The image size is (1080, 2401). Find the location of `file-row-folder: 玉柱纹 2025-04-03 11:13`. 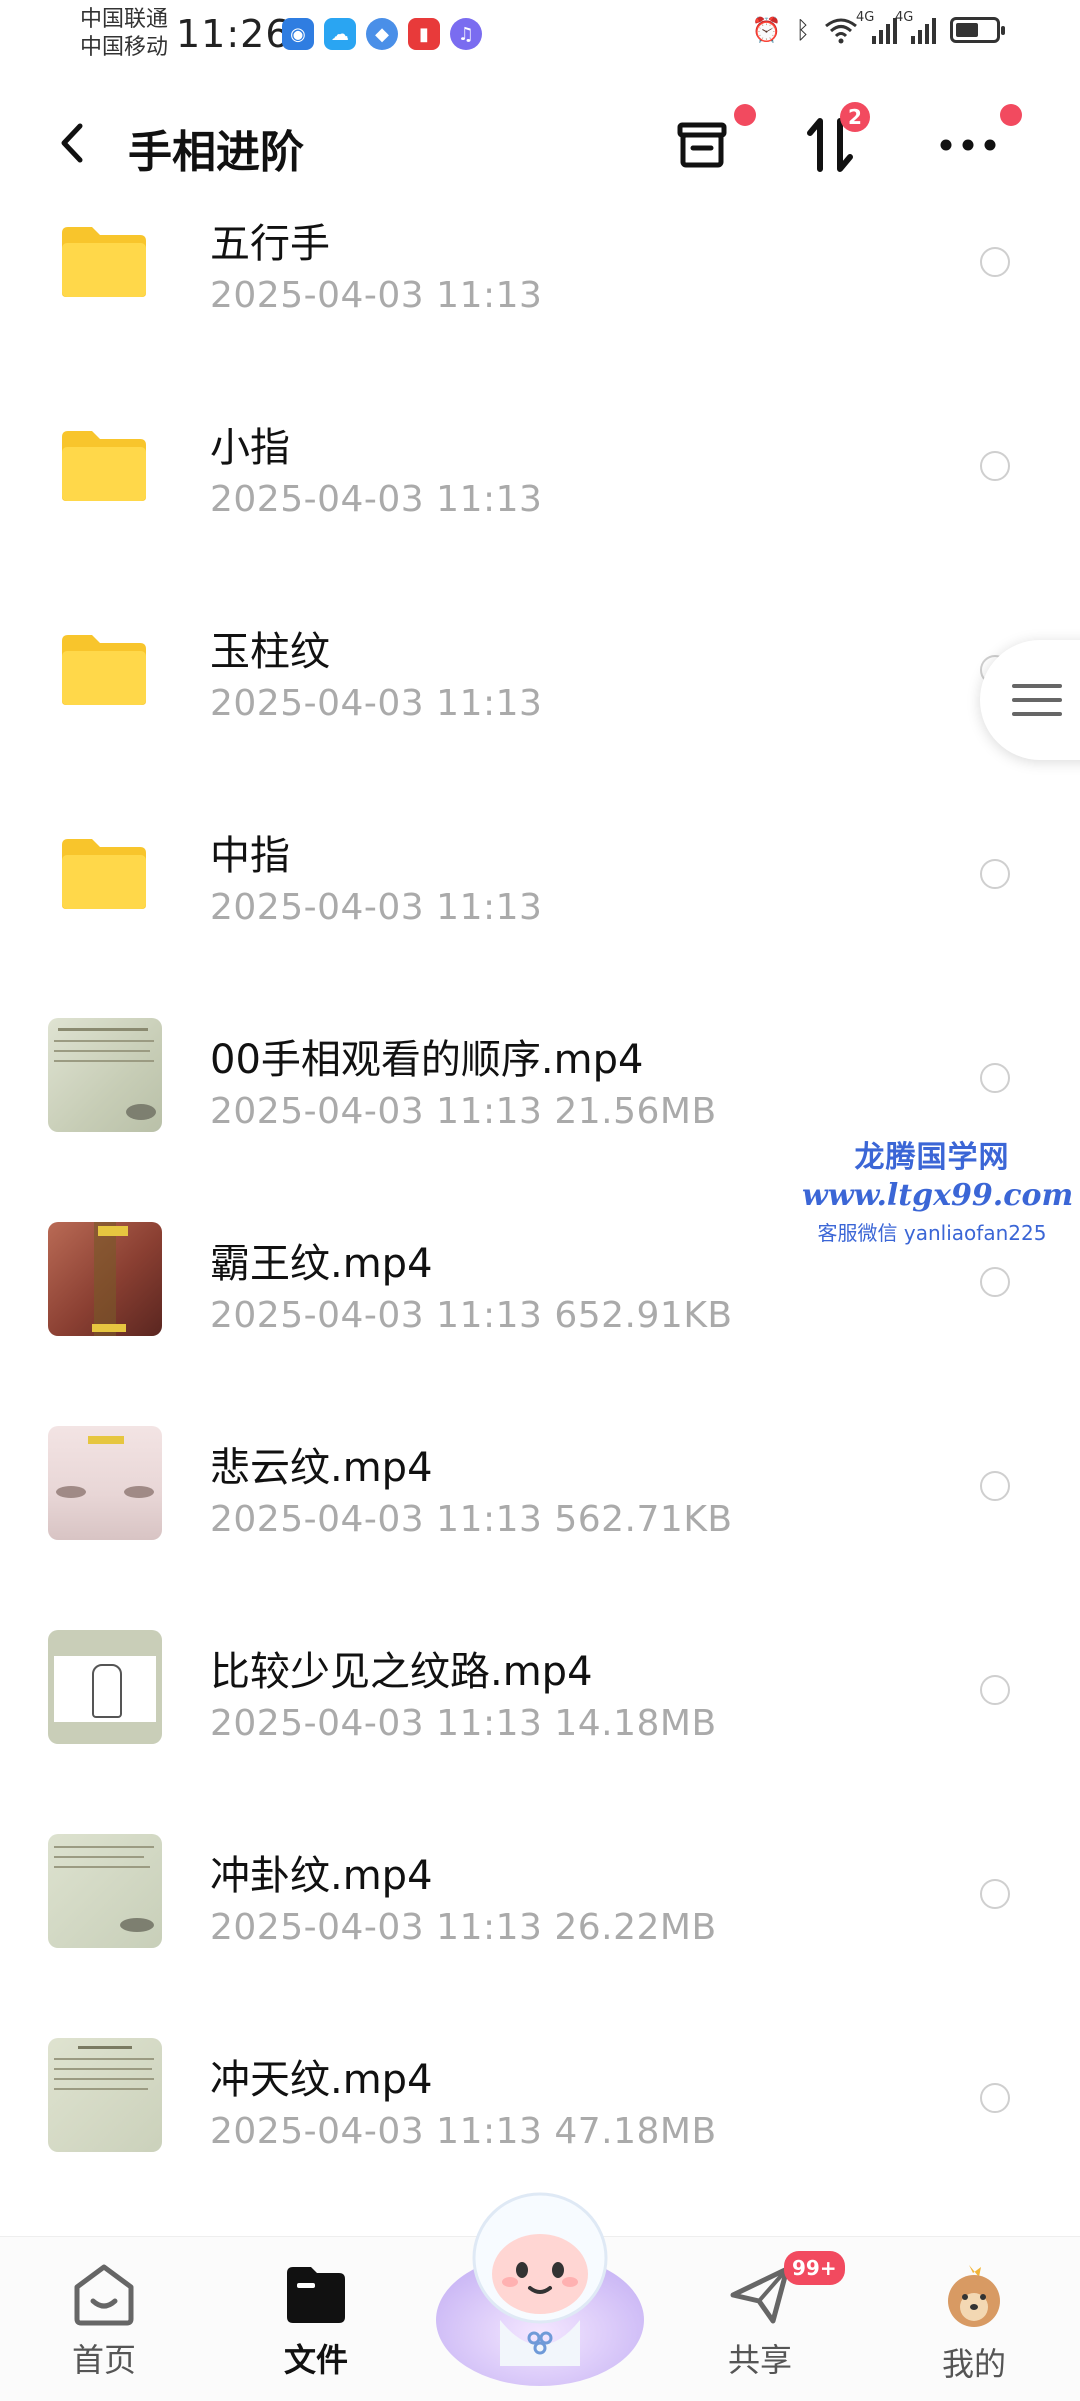

file-row-folder: 玉柱纹 2025-04-03 11:13 is located at coordinates (540, 715).